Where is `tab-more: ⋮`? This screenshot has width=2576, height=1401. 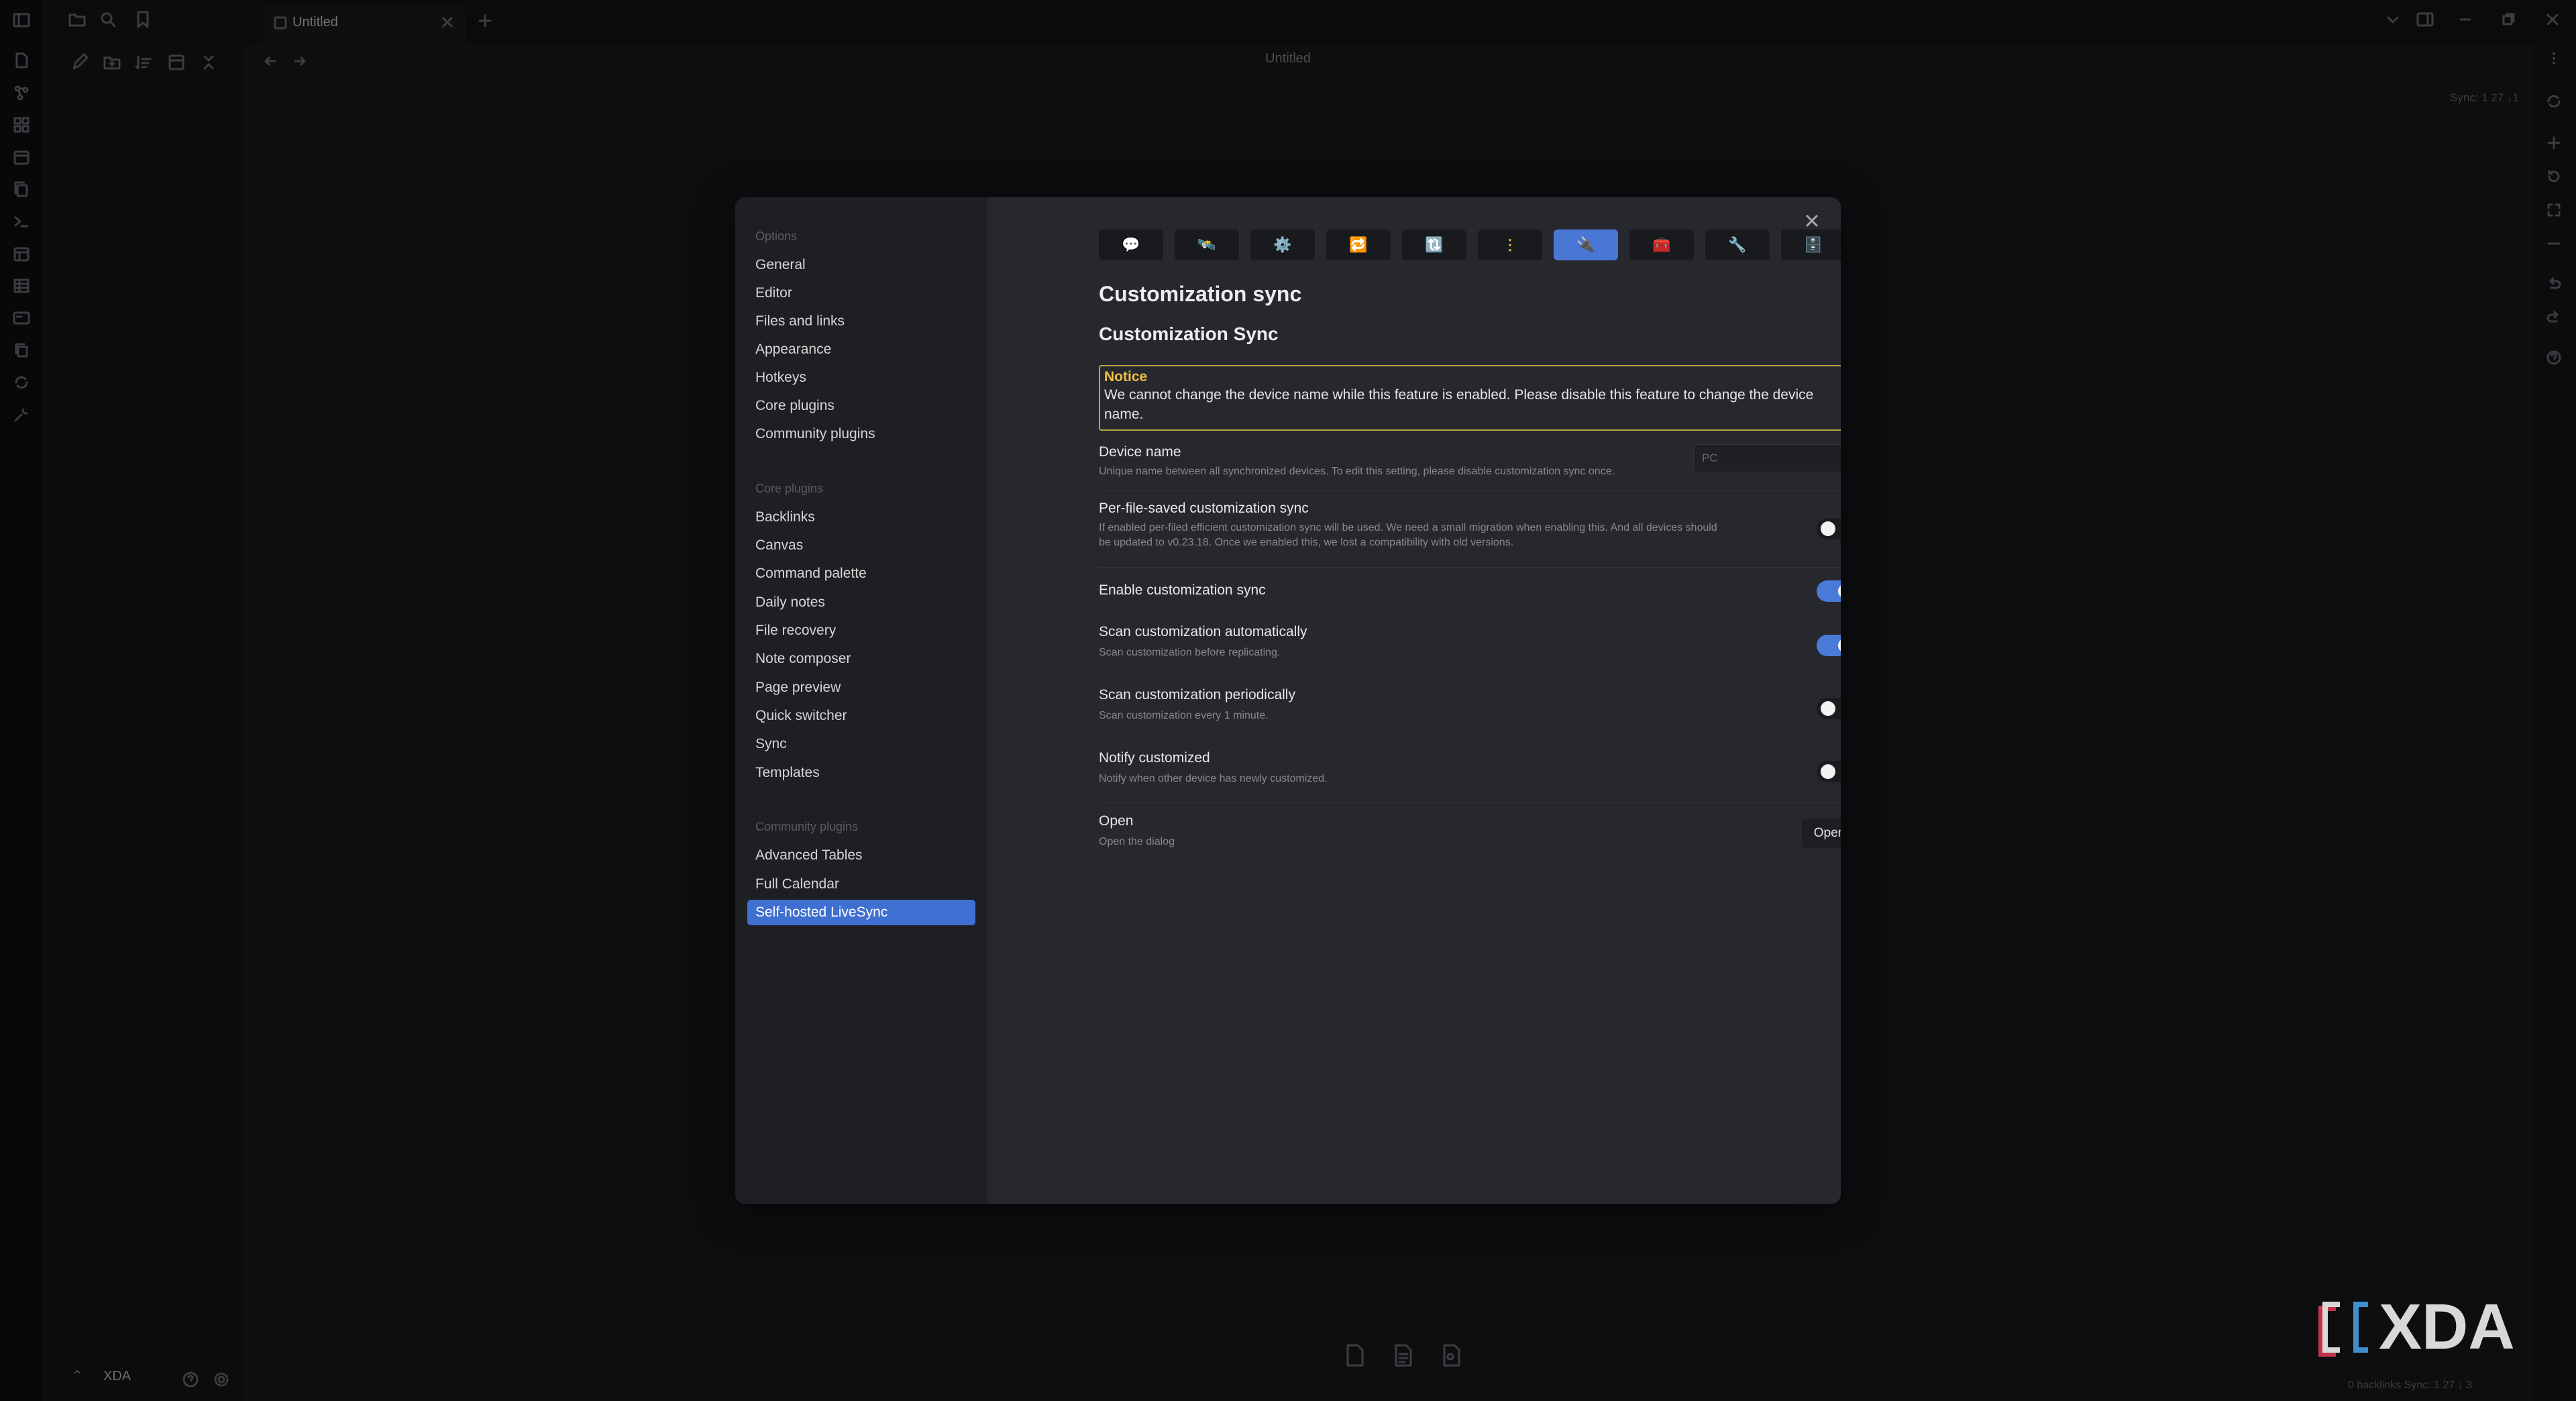
tab-more: ⋮ is located at coordinates (1510, 244).